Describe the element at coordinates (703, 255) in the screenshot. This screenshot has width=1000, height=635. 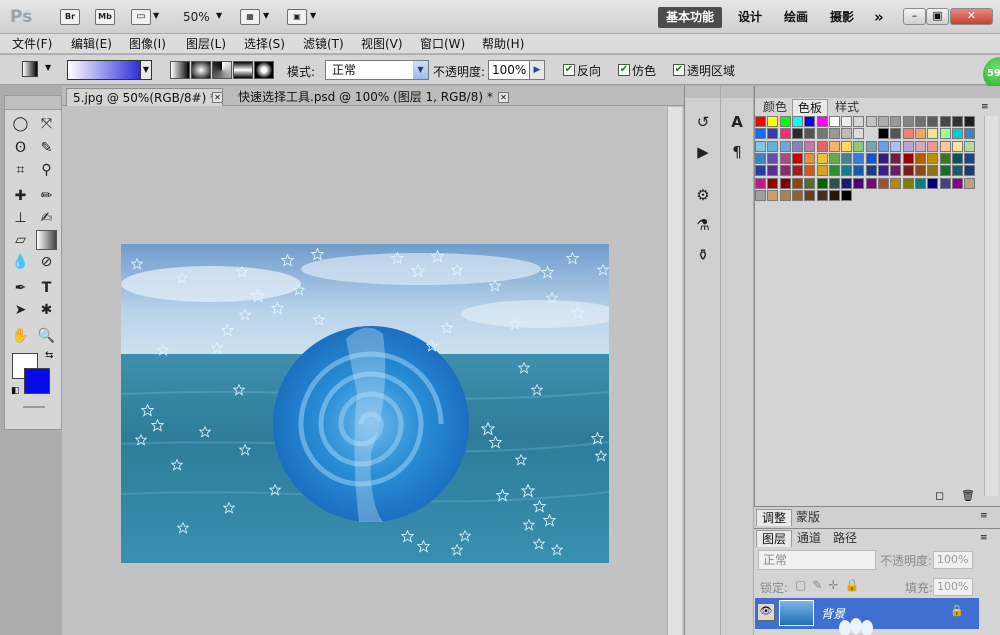
I see `clone-source-panel-icon: ⚱` at that location.